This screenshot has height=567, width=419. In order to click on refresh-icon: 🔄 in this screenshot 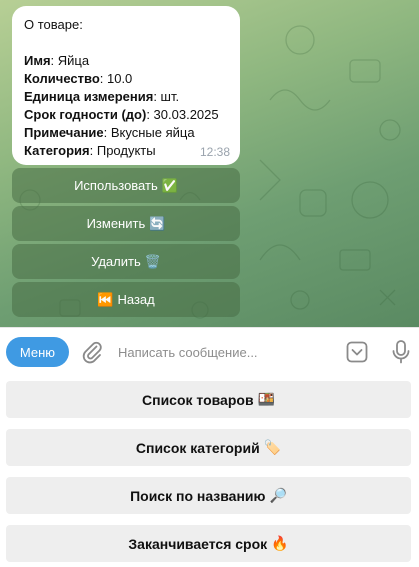, I will do `click(157, 223)`.